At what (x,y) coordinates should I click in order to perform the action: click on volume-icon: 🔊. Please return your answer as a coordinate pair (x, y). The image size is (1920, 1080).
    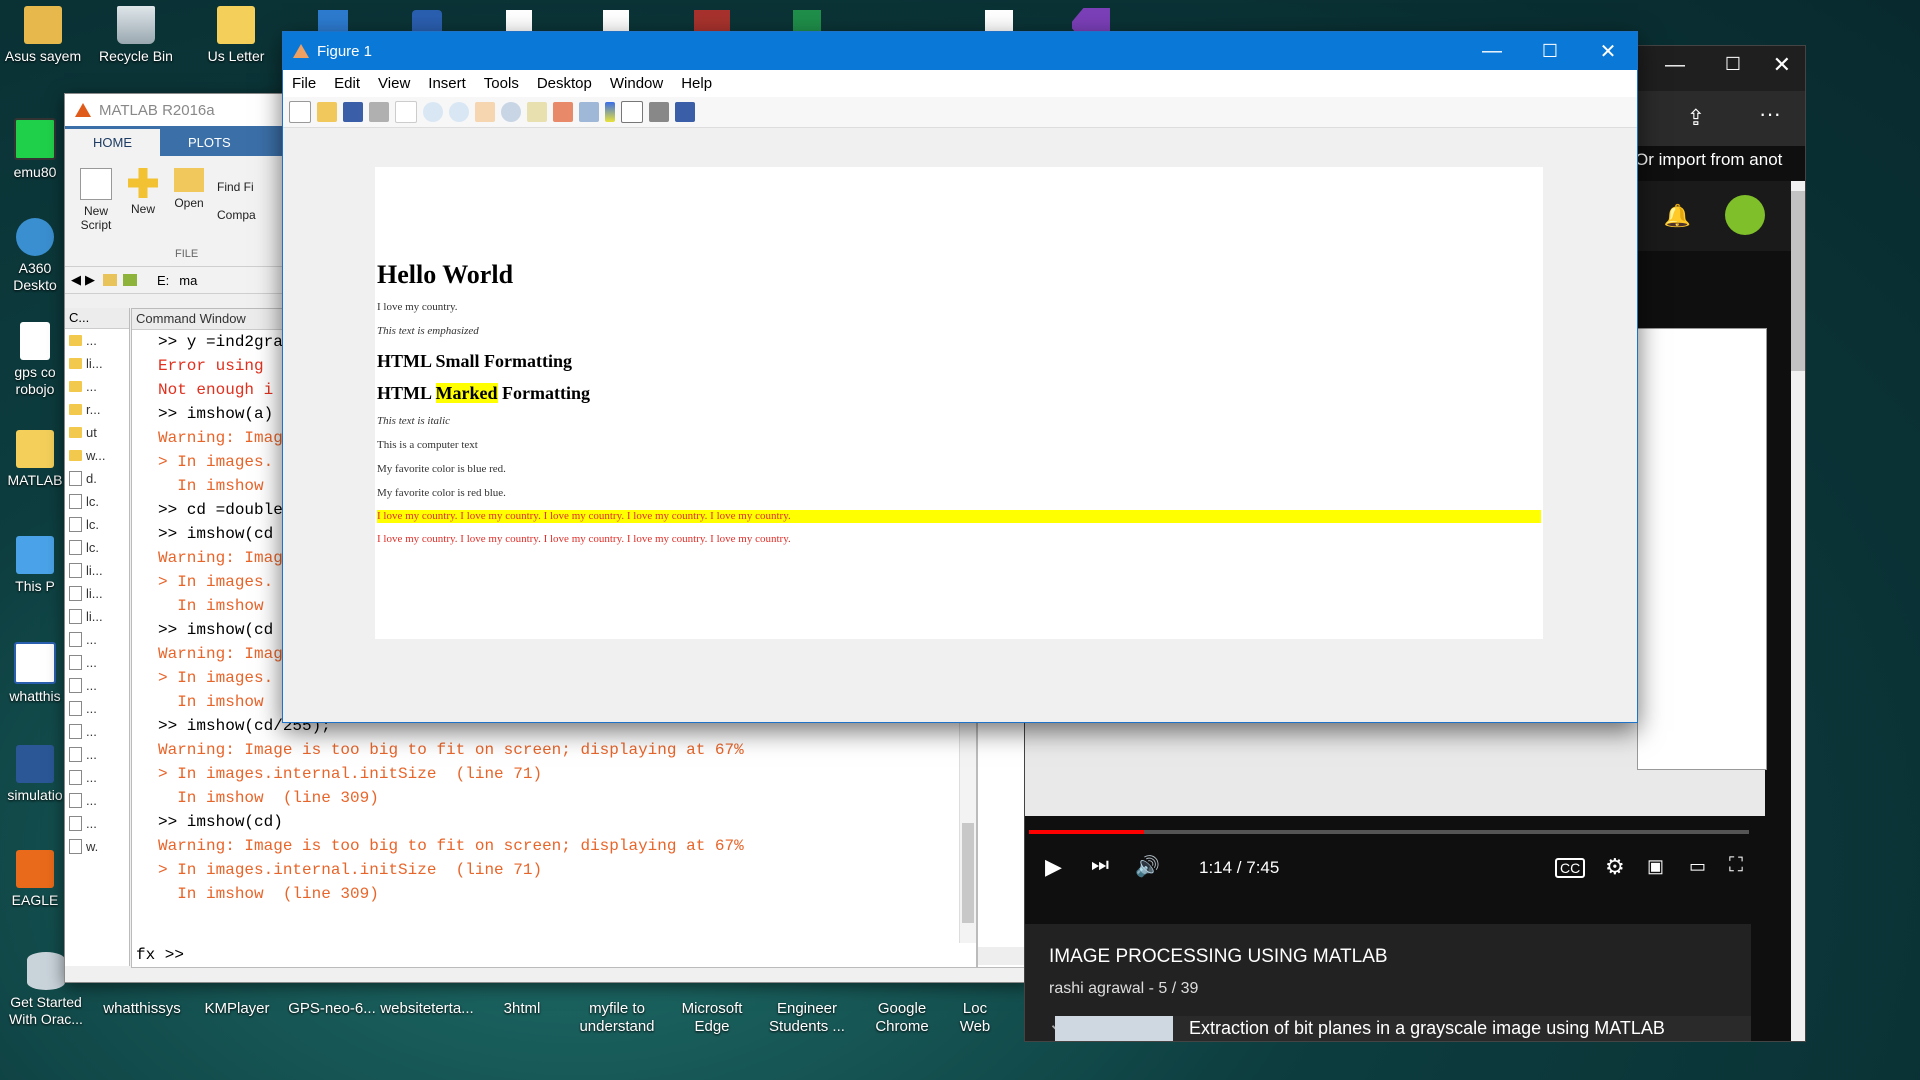
    Looking at the image, I should click on (1147, 866).